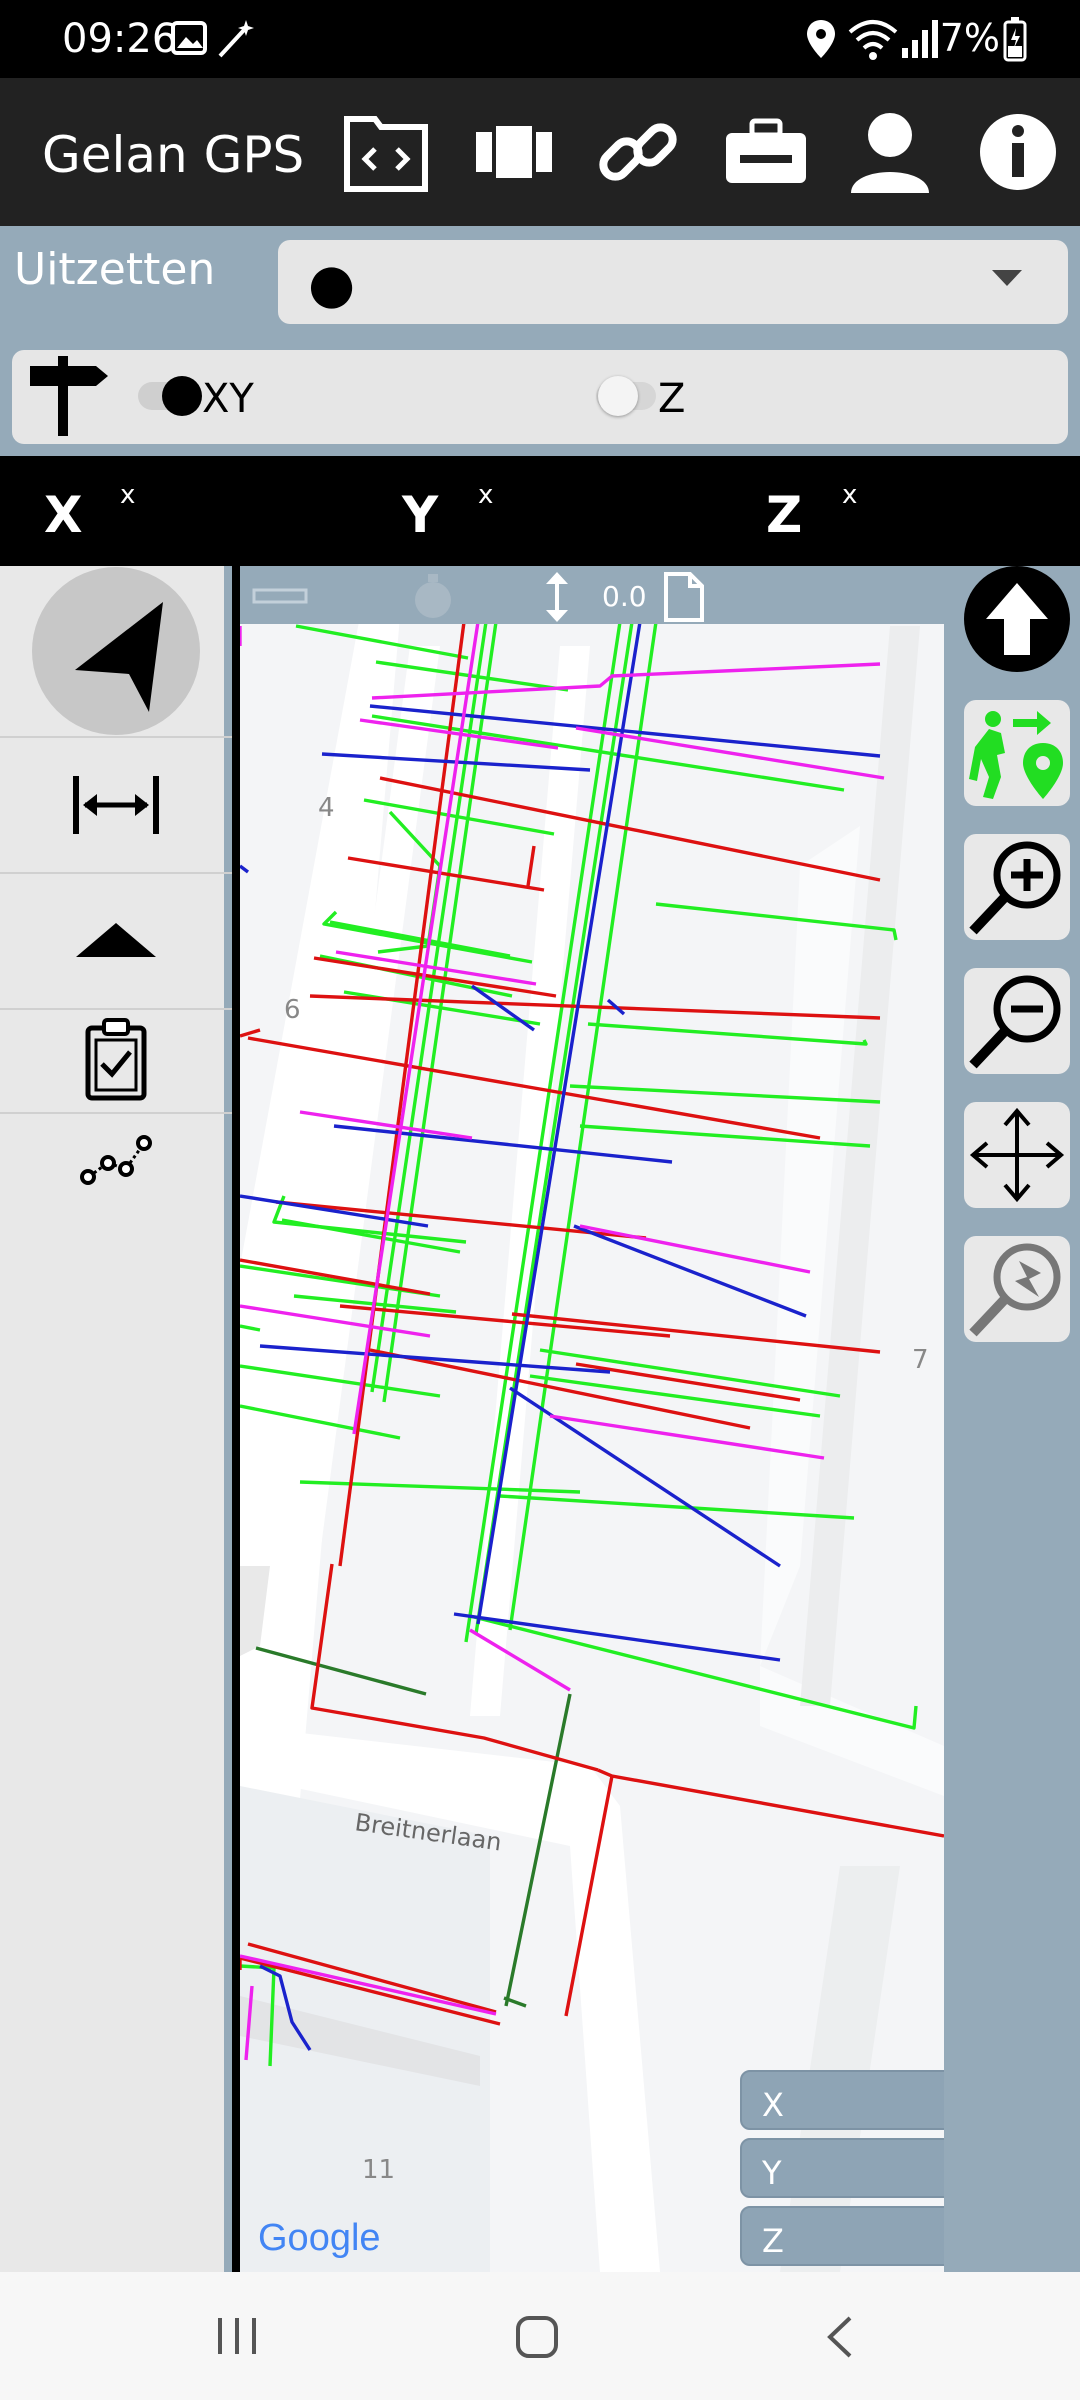 This screenshot has width=1080, height=2400. I want to click on walk-to-point-button, so click(1017, 753).